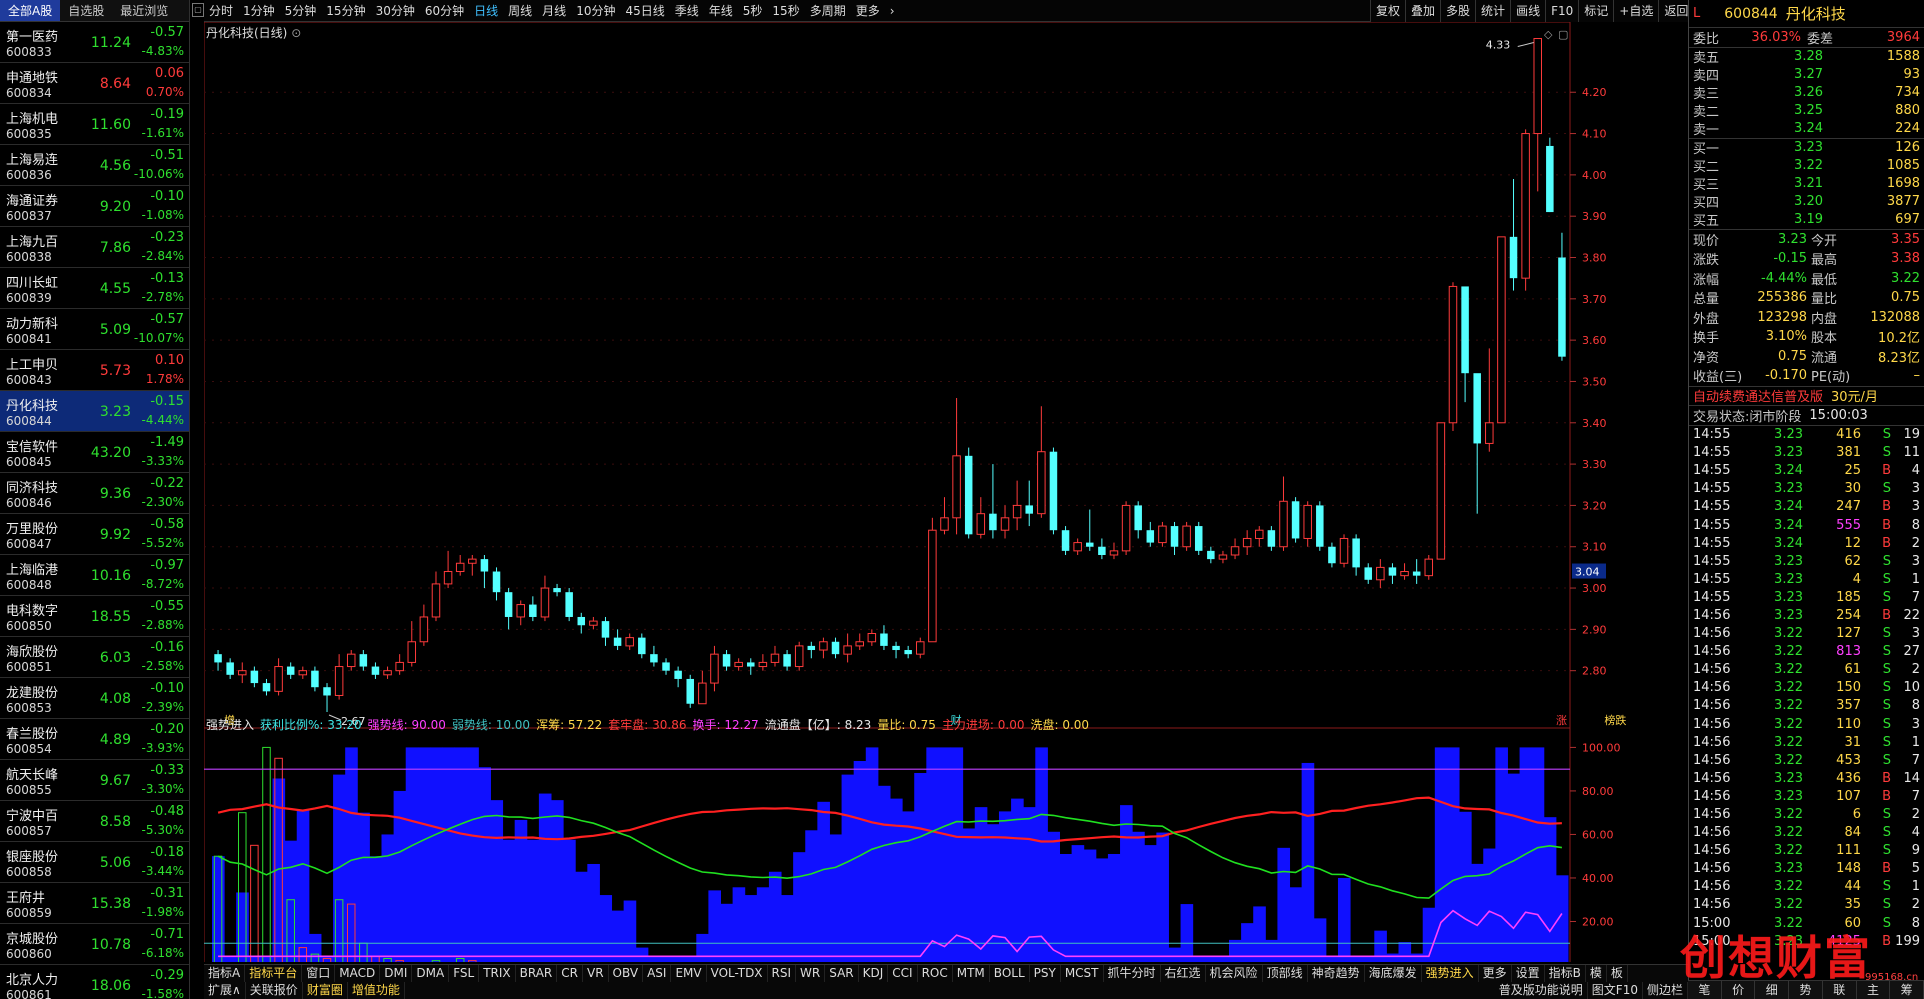 The image size is (1924, 999). I want to click on indicator-tab-34: 指标B, so click(1565, 973).